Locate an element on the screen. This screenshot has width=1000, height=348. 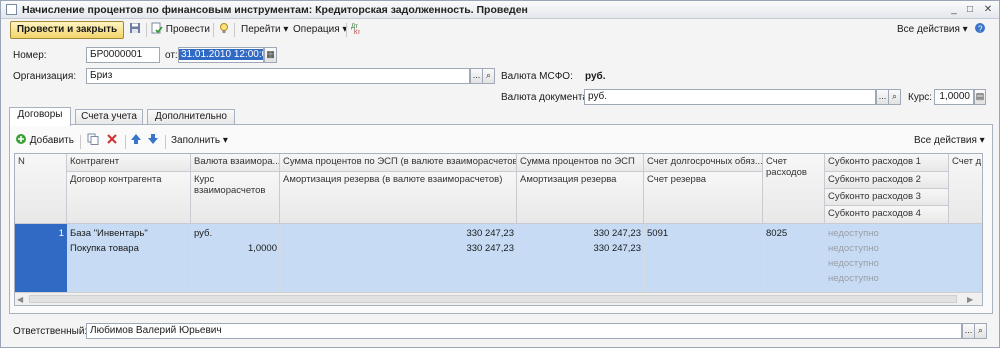
floppy-disk-icon is located at coordinates (135, 28).